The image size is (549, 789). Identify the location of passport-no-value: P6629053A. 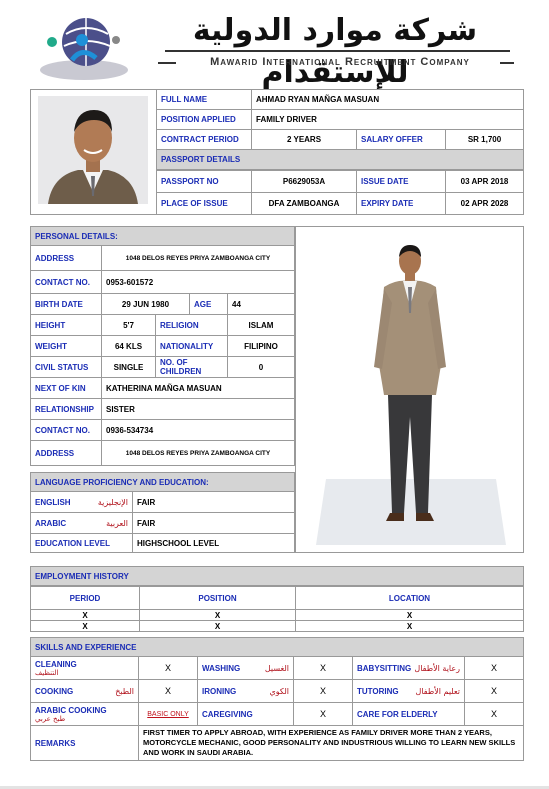
(304, 181).